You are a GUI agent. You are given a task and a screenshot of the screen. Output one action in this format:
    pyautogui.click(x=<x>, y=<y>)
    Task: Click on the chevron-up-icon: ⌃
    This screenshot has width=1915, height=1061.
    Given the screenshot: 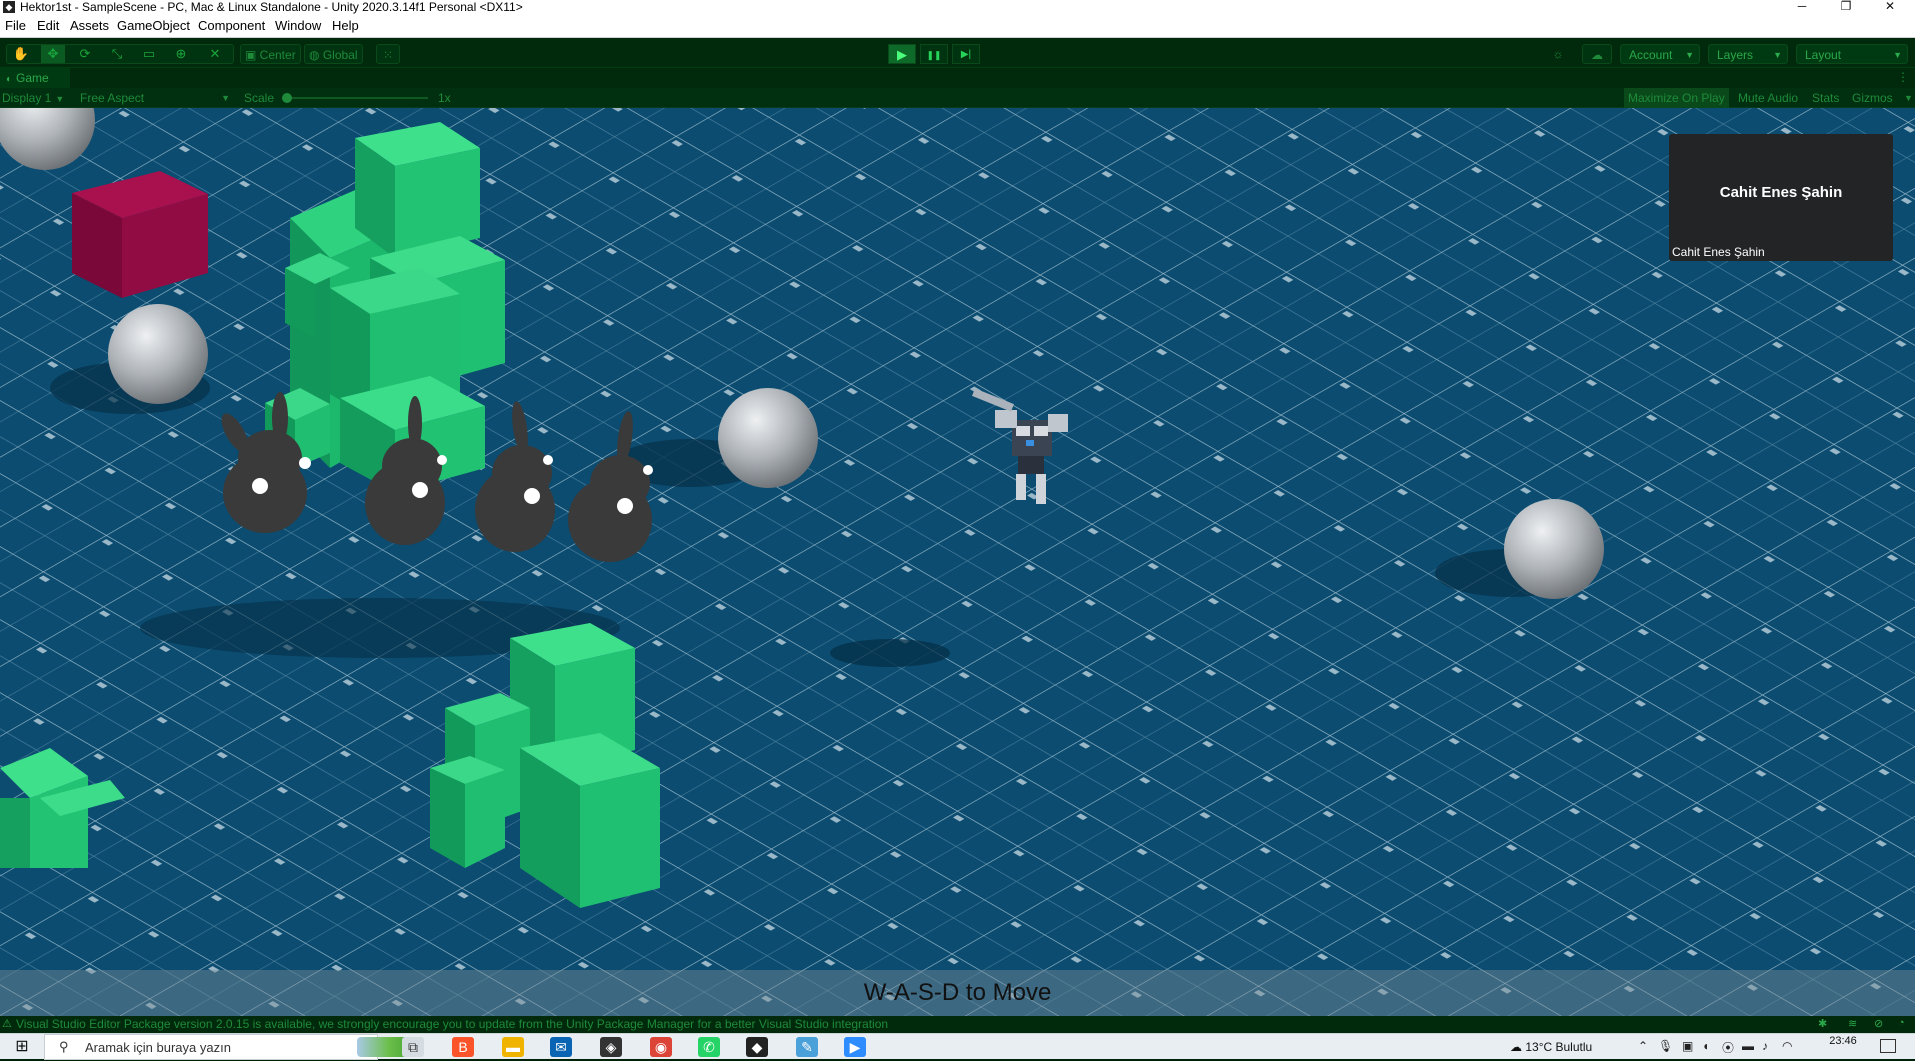 What is the action you would take?
    pyautogui.click(x=1643, y=1046)
    